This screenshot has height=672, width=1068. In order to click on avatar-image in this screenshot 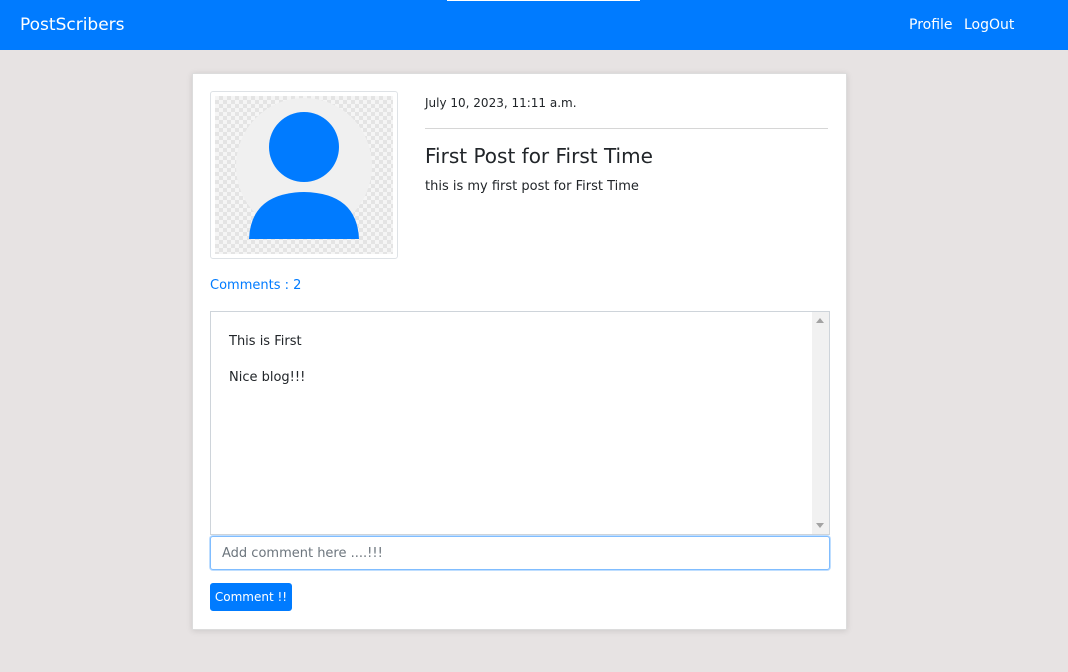, I will do `click(304, 175)`.